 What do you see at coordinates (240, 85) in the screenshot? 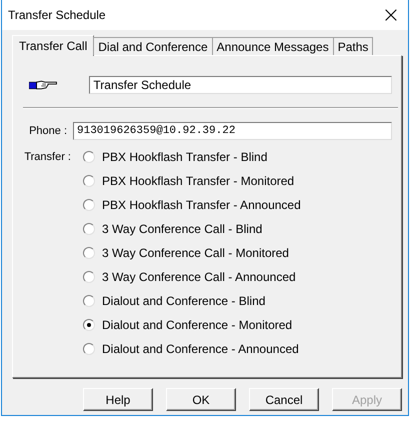
I see `name-field: Transfer Schedule` at bounding box center [240, 85].